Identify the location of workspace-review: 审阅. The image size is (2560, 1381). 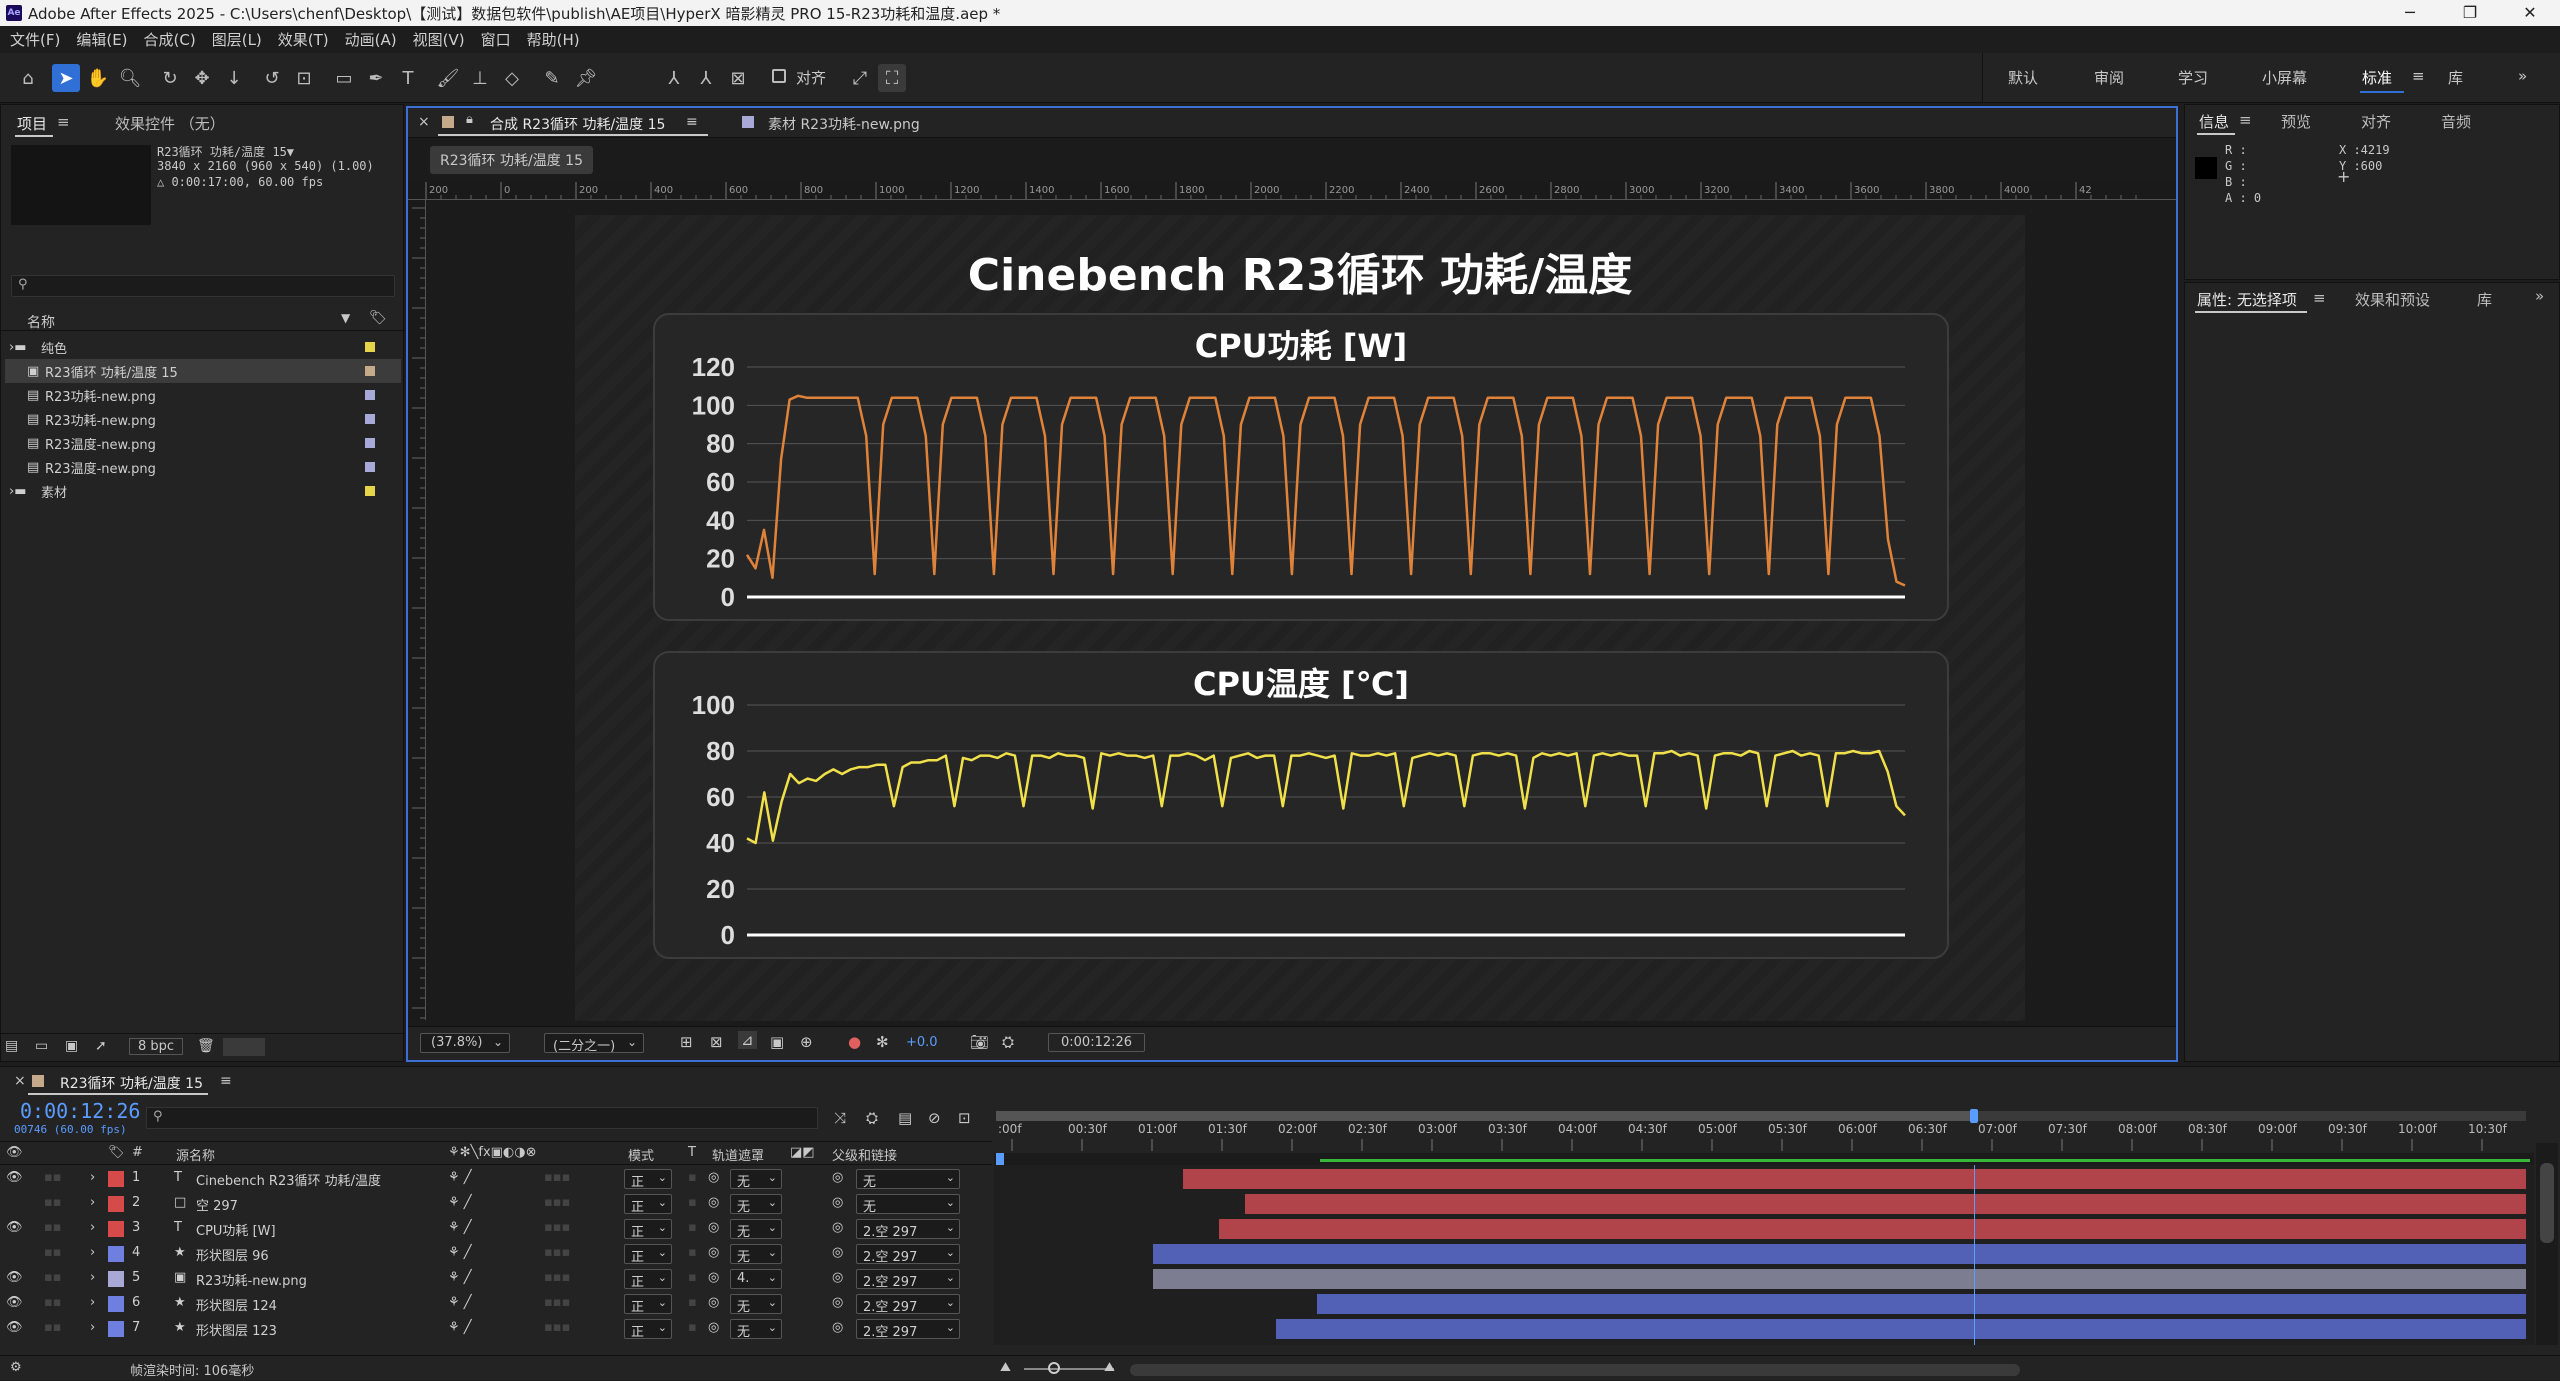
(2109, 77).